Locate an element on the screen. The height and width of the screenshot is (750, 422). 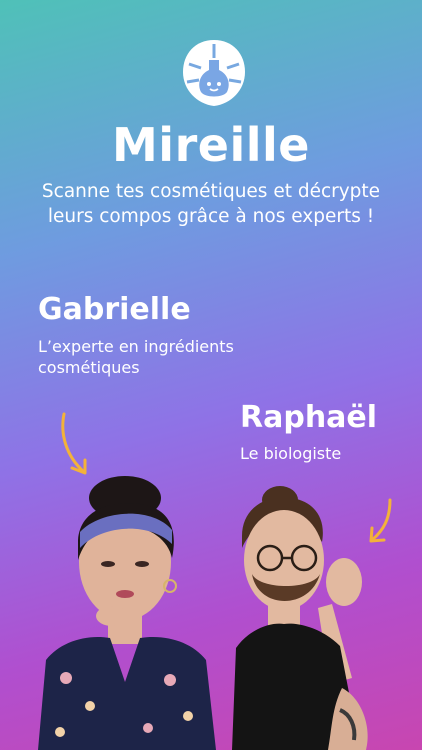
expert-role-gabrielle: L’experte en ingrédients cosmétiques is located at coordinates (136, 357).